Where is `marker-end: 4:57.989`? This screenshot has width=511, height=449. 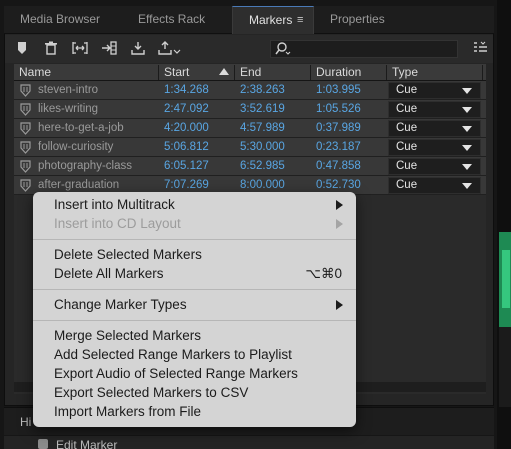 marker-end: 4:57.989 is located at coordinates (262, 128).